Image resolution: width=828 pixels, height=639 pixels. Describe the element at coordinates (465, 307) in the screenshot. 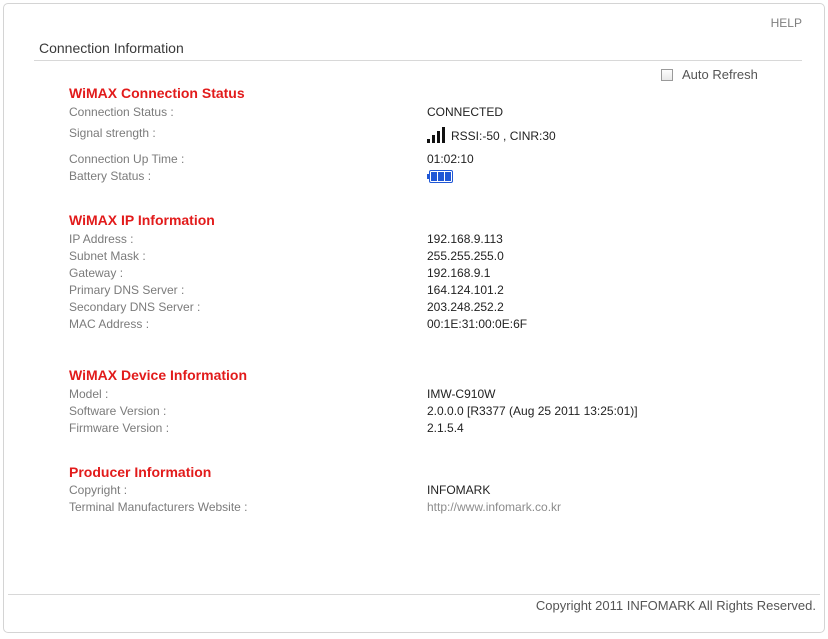

I see `ip-info-value: 203.248.252.2` at that location.